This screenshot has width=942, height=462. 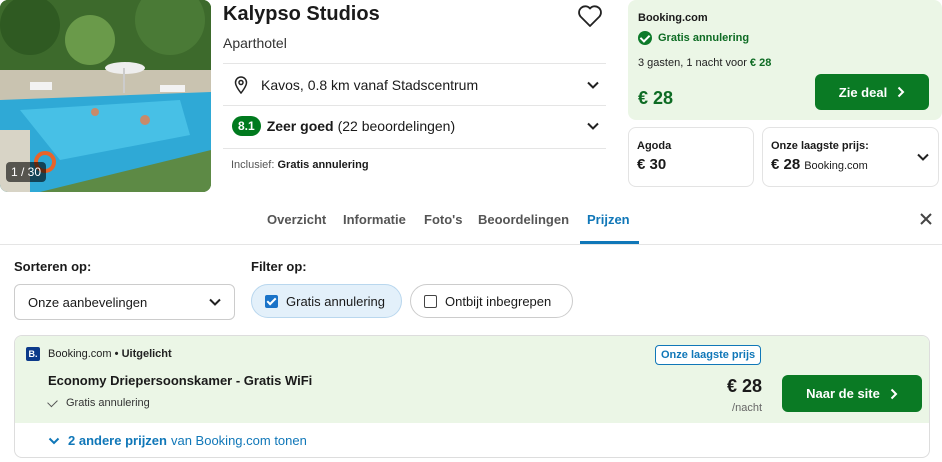 I want to click on more-prices-count: 2 andere prijzen, so click(x=117, y=440).